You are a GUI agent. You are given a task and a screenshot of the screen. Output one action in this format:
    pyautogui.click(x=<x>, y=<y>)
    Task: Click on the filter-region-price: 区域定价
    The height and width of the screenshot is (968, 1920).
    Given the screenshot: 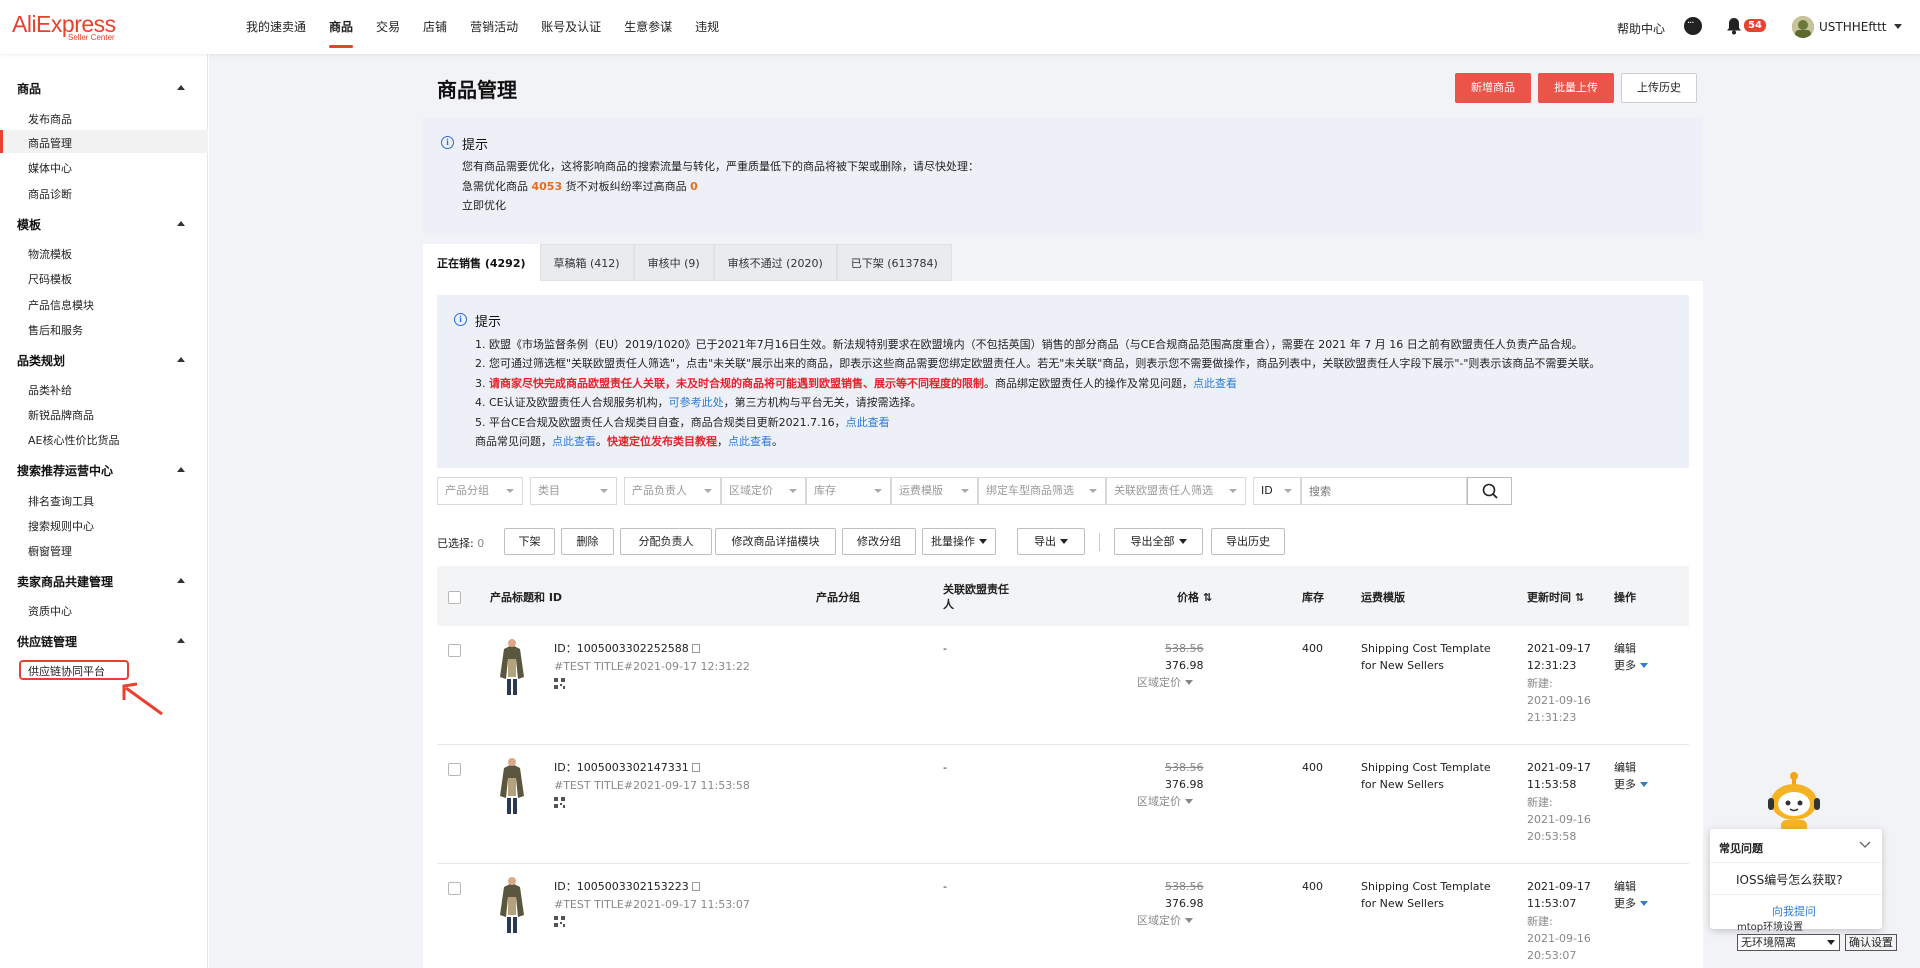 What is the action you would take?
    pyautogui.click(x=763, y=491)
    